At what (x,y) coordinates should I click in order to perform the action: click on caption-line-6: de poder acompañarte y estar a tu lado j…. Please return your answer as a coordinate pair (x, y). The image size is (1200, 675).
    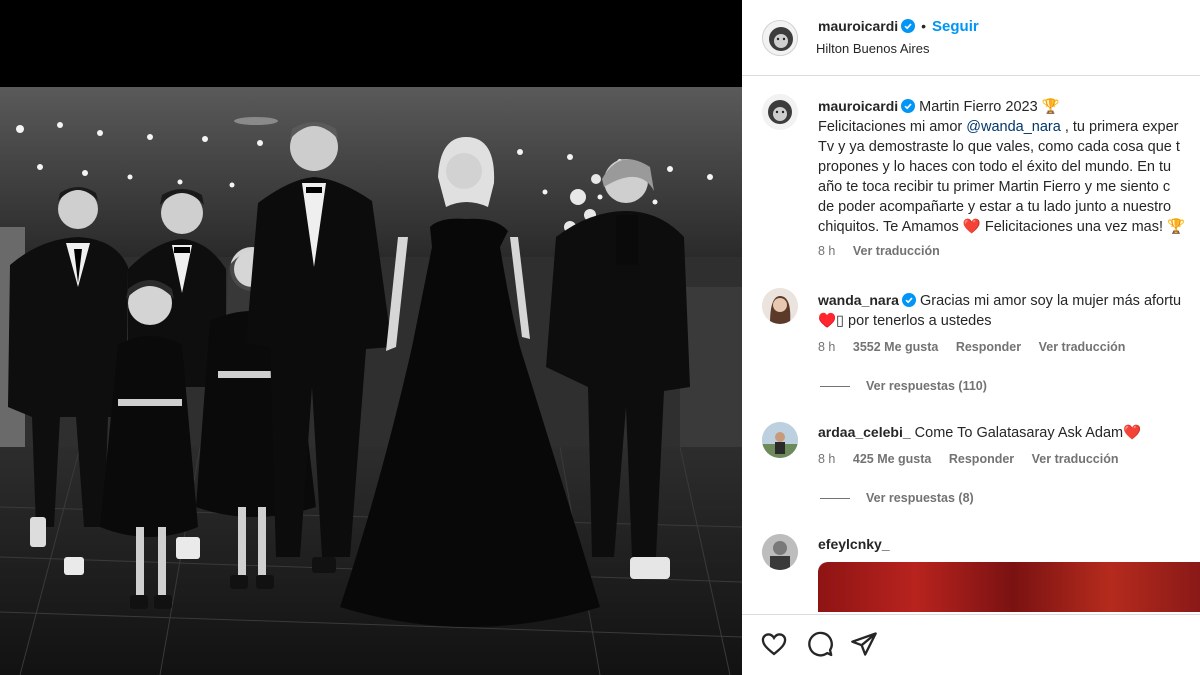
    Looking at the image, I should click on (995, 207).